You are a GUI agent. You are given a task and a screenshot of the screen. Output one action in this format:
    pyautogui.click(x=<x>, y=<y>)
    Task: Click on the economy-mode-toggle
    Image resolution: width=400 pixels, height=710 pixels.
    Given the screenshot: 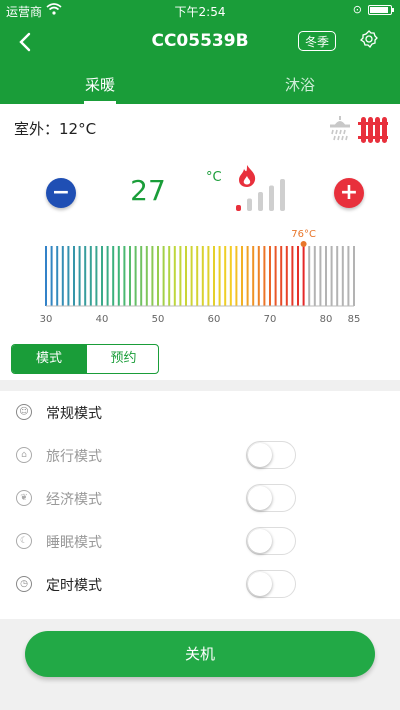 What is the action you would take?
    pyautogui.click(x=271, y=498)
    